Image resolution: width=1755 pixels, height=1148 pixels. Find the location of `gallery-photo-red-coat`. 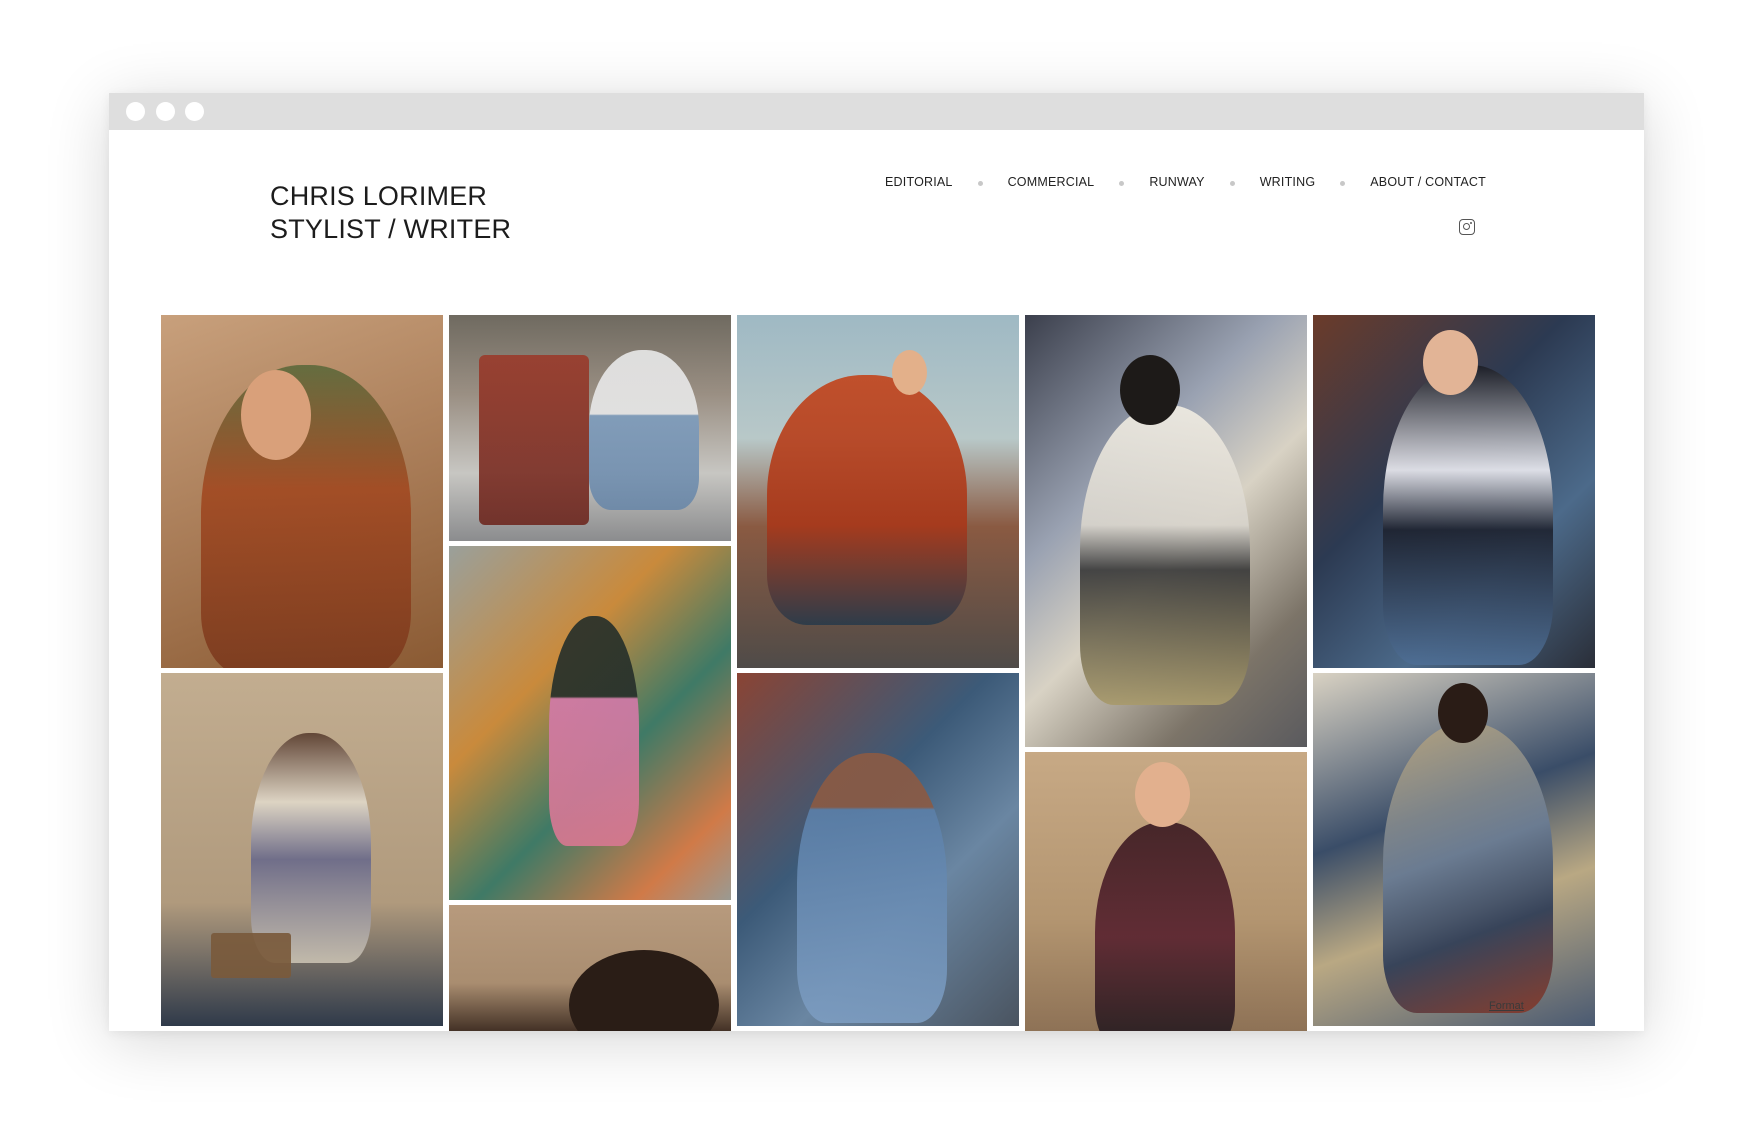

gallery-photo-red-coat is located at coordinates (878, 491).